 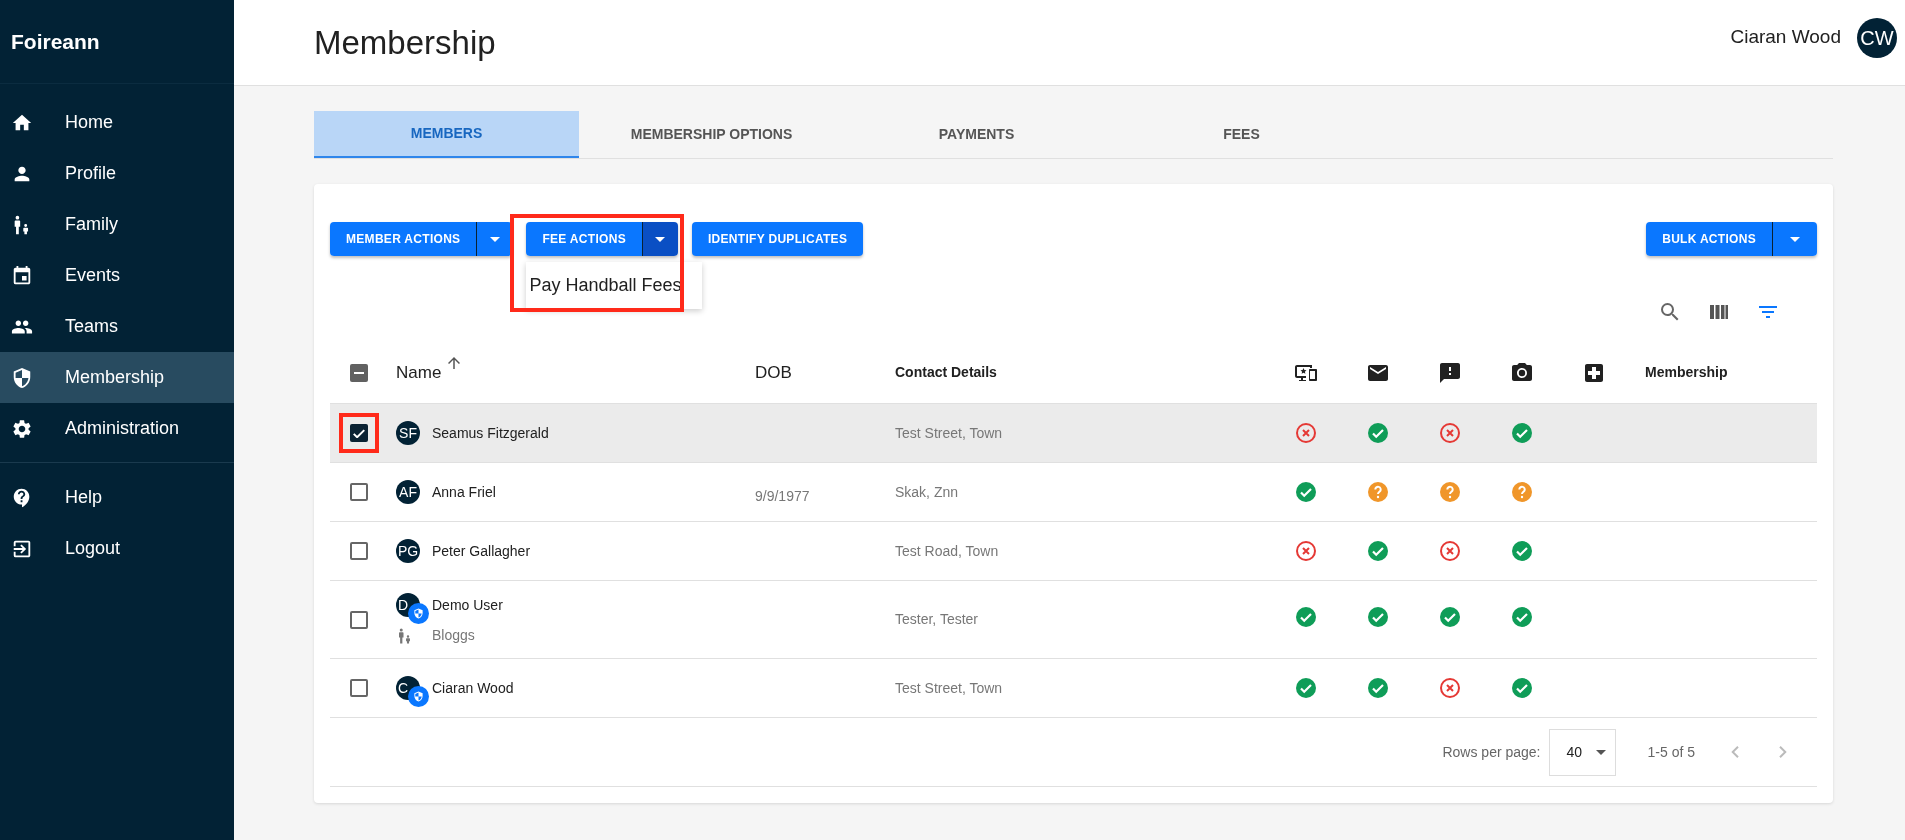 I want to click on column-header: DOB, so click(x=773, y=372).